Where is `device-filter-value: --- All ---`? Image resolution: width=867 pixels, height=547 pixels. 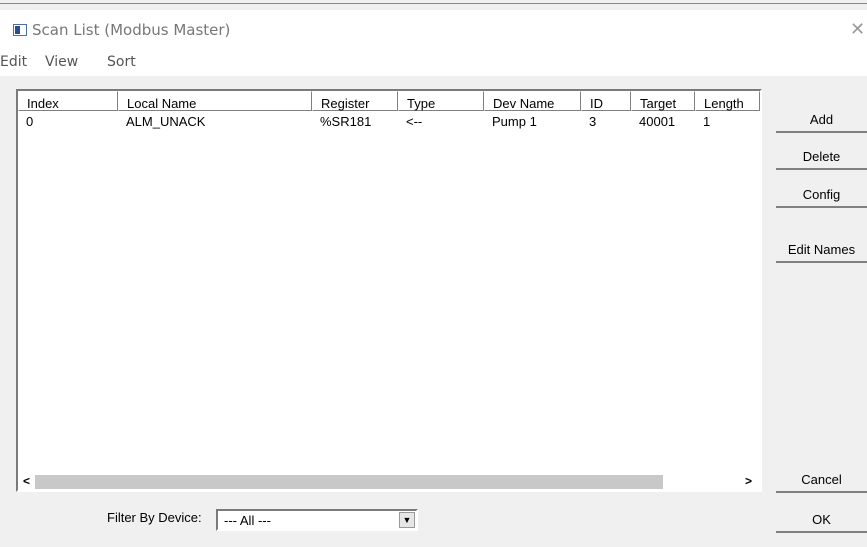 device-filter-value: --- All --- is located at coordinates (247, 520).